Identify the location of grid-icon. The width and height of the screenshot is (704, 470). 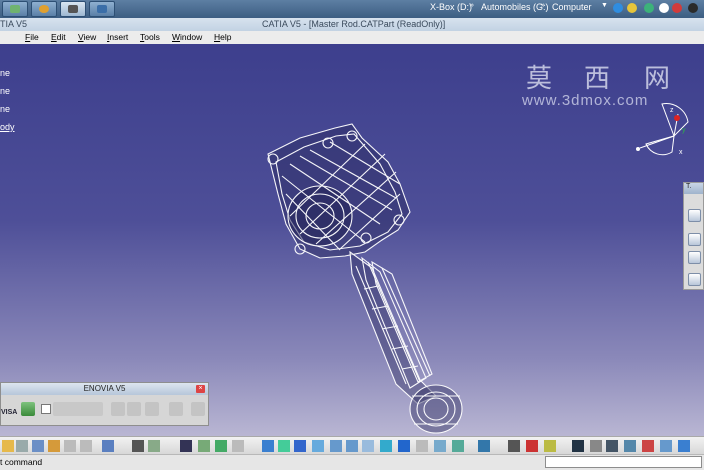
(694, 257).